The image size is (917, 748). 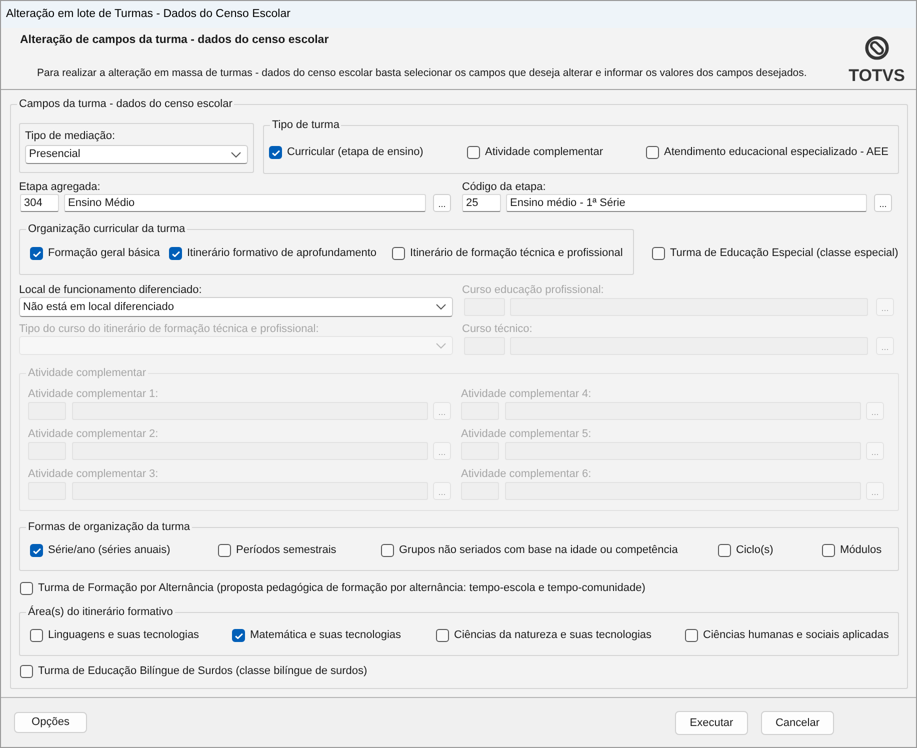 What do you see at coordinates (111, 290) in the screenshot?
I see `field-label: Local de funcionamento diferenciado:` at bounding box center [111, 290].